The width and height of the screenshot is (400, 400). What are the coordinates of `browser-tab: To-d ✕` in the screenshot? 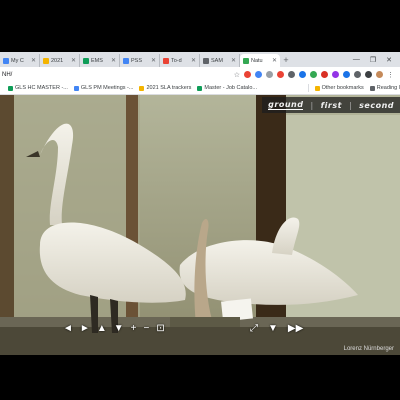 It's located at (180, 60).